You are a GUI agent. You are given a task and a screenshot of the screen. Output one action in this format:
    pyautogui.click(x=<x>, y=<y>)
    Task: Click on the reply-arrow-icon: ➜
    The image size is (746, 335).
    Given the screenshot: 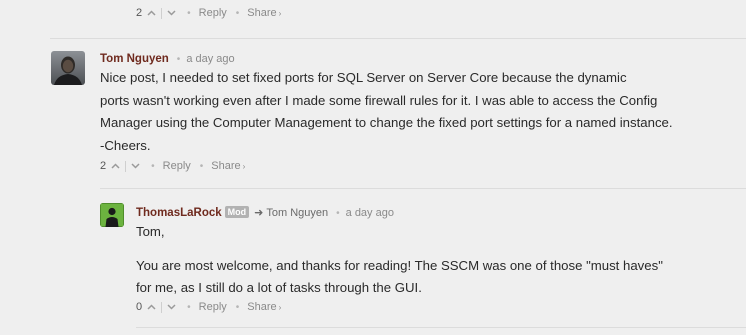 What is the action you would take?
    pyautogui.click(x=259, y=213)
    